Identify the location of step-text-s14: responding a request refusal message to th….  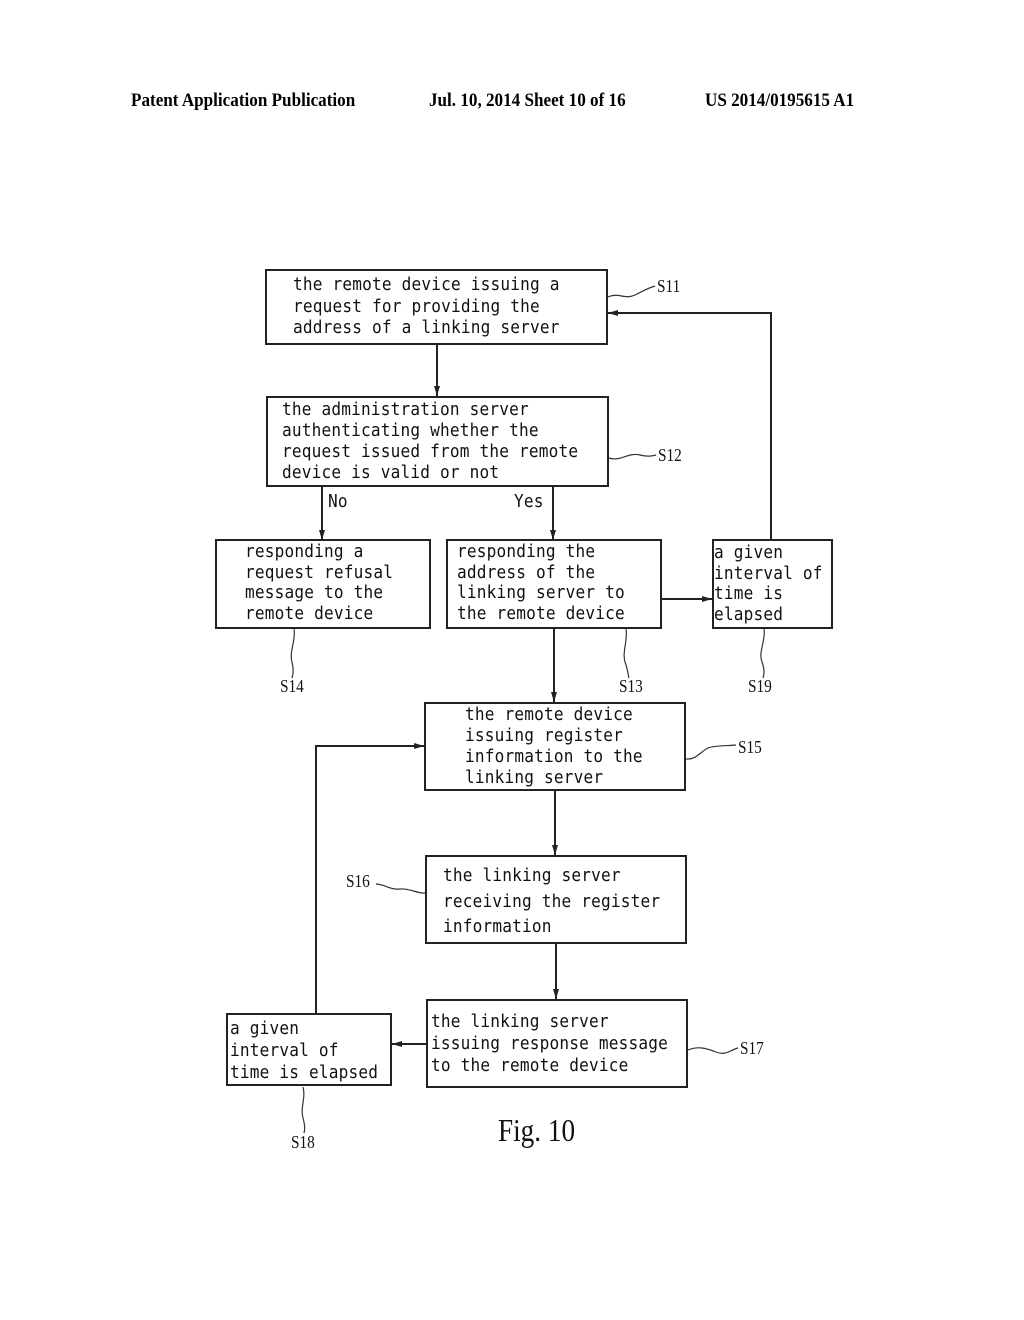
(319, 583).